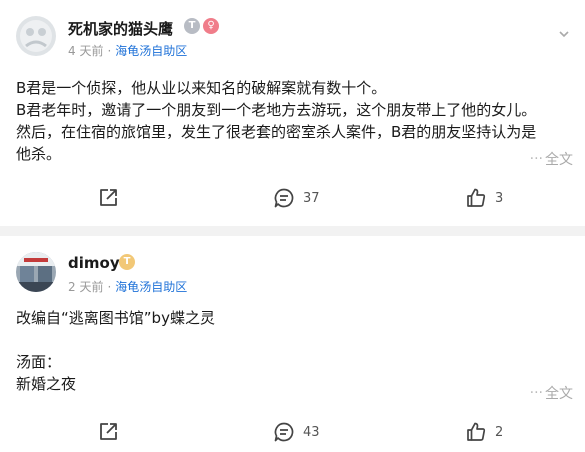  Describe the element at coordinates (86, 51) in the screenshot. I see `post-time: 4 天前` at that location.